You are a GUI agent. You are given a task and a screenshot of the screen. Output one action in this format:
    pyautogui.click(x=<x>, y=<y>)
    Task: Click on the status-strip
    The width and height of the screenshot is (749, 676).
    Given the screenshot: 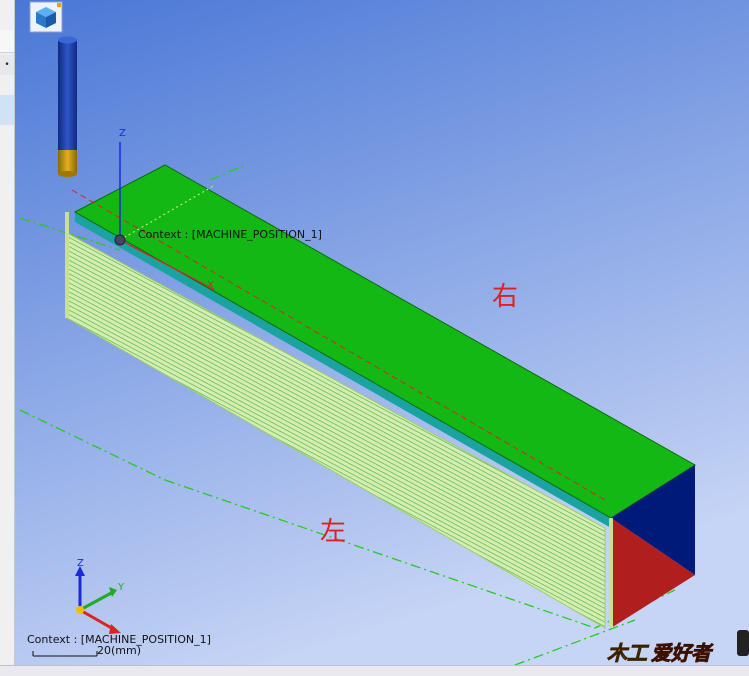 What is the action you would take?
    pyautogui.click(x=374, y=670)
    